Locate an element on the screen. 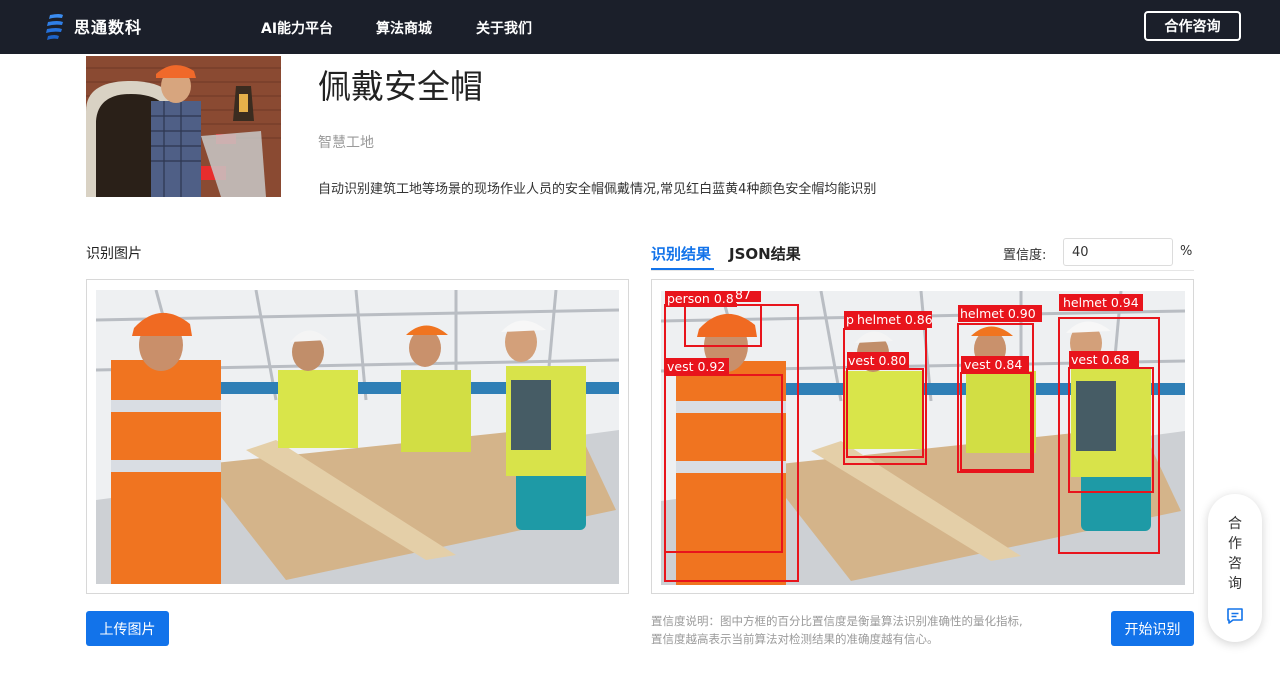 This screenshot has height=678, width=1280. tab-divider is located at coordinates (922, 270).